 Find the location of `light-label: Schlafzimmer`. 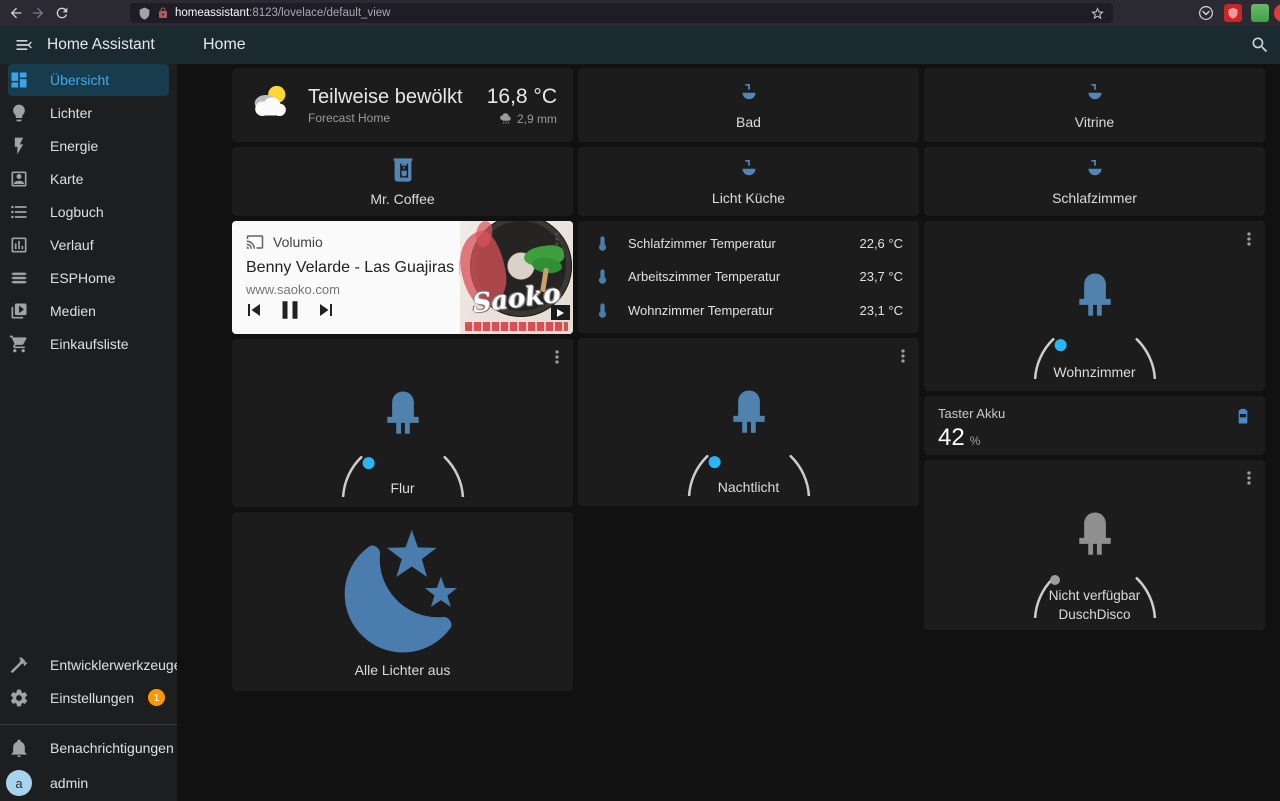

light-label: Schlafzimmer is located at coordinates (1094, 198).